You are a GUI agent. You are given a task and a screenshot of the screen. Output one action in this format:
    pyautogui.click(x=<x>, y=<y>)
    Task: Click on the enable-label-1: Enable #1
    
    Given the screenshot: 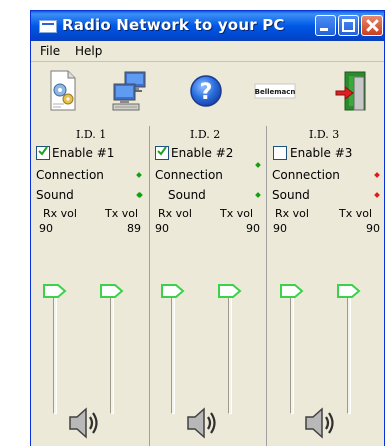 What is the action you would take?
    pyautogui.click(x=83, y=153)
    